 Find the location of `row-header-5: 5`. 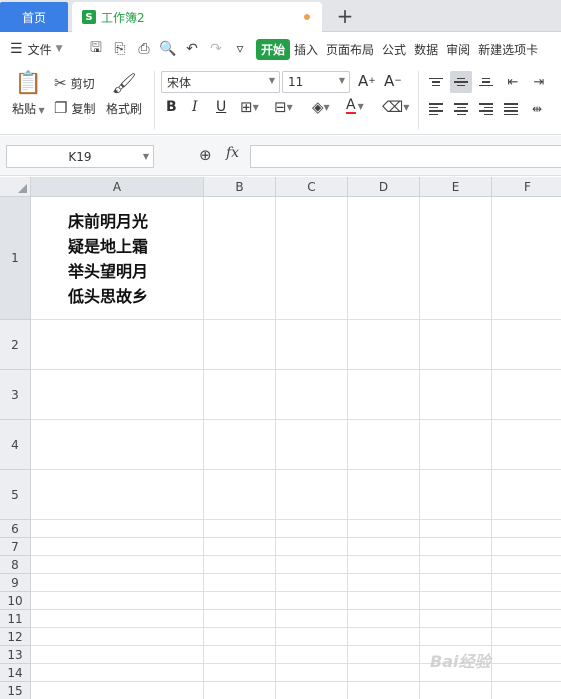

row-header-5: 5 is located at coordinates (15, 495).